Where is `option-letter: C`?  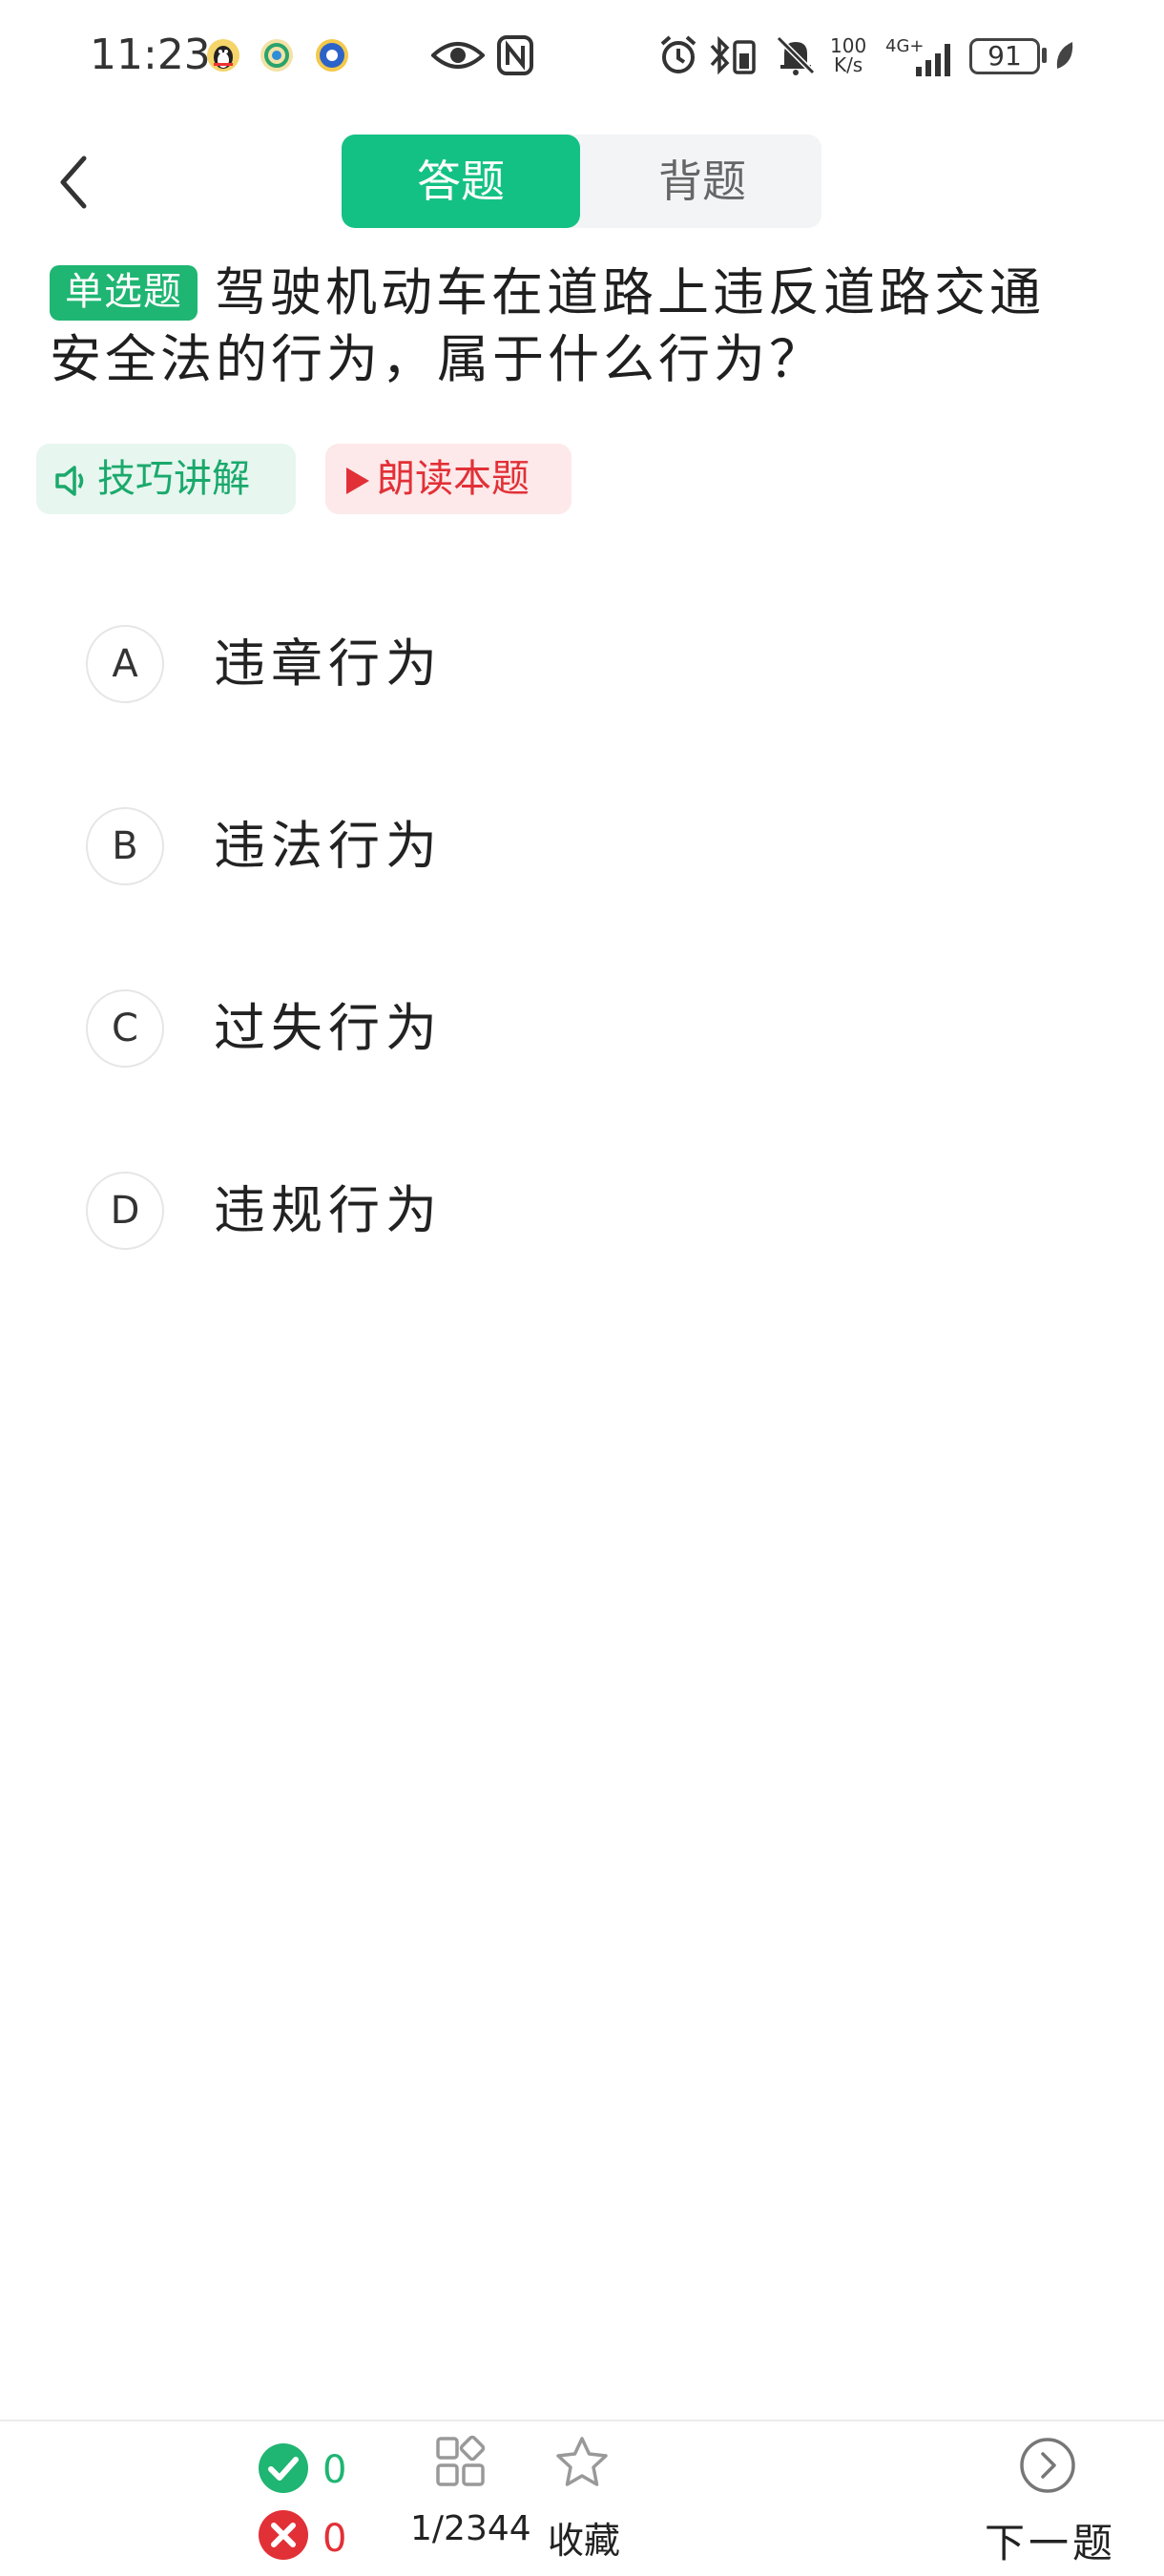 option-letter: C is located at coordinates (125, 1028).